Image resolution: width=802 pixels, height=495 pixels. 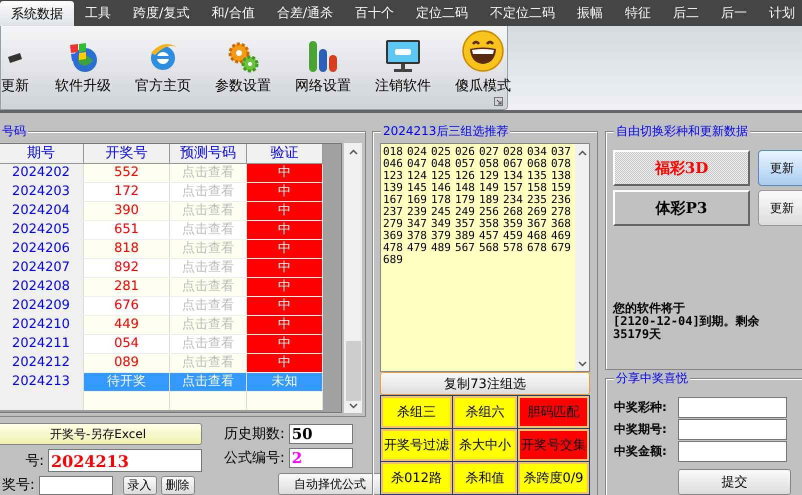 I want to click on menu-tab: 特征, so click(x=638, y=13).